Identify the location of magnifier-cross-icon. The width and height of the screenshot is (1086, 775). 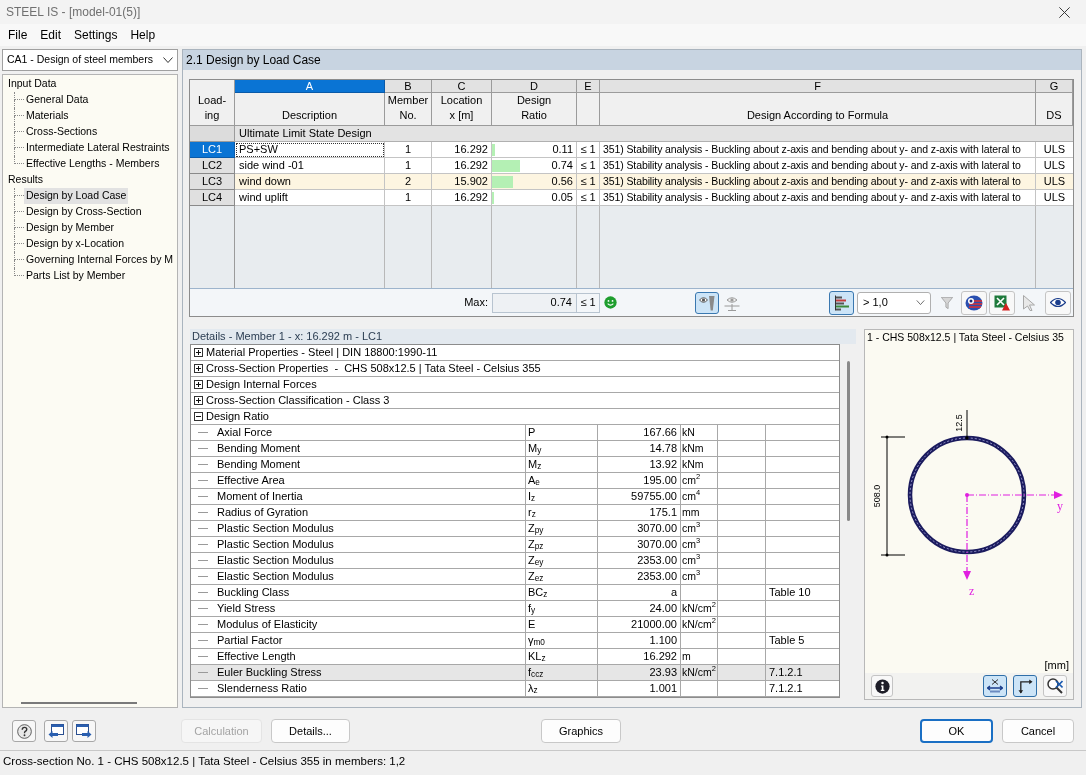
(1055, 686).